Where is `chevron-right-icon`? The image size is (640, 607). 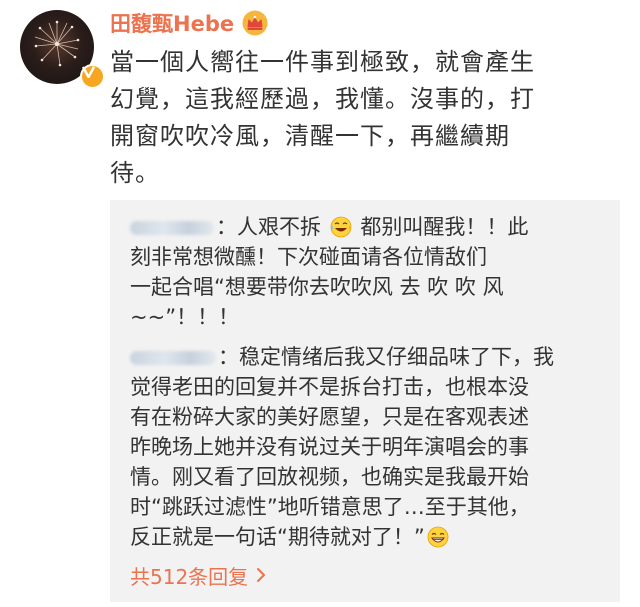
chevron-right-icon is located at coordinates (261, 575).